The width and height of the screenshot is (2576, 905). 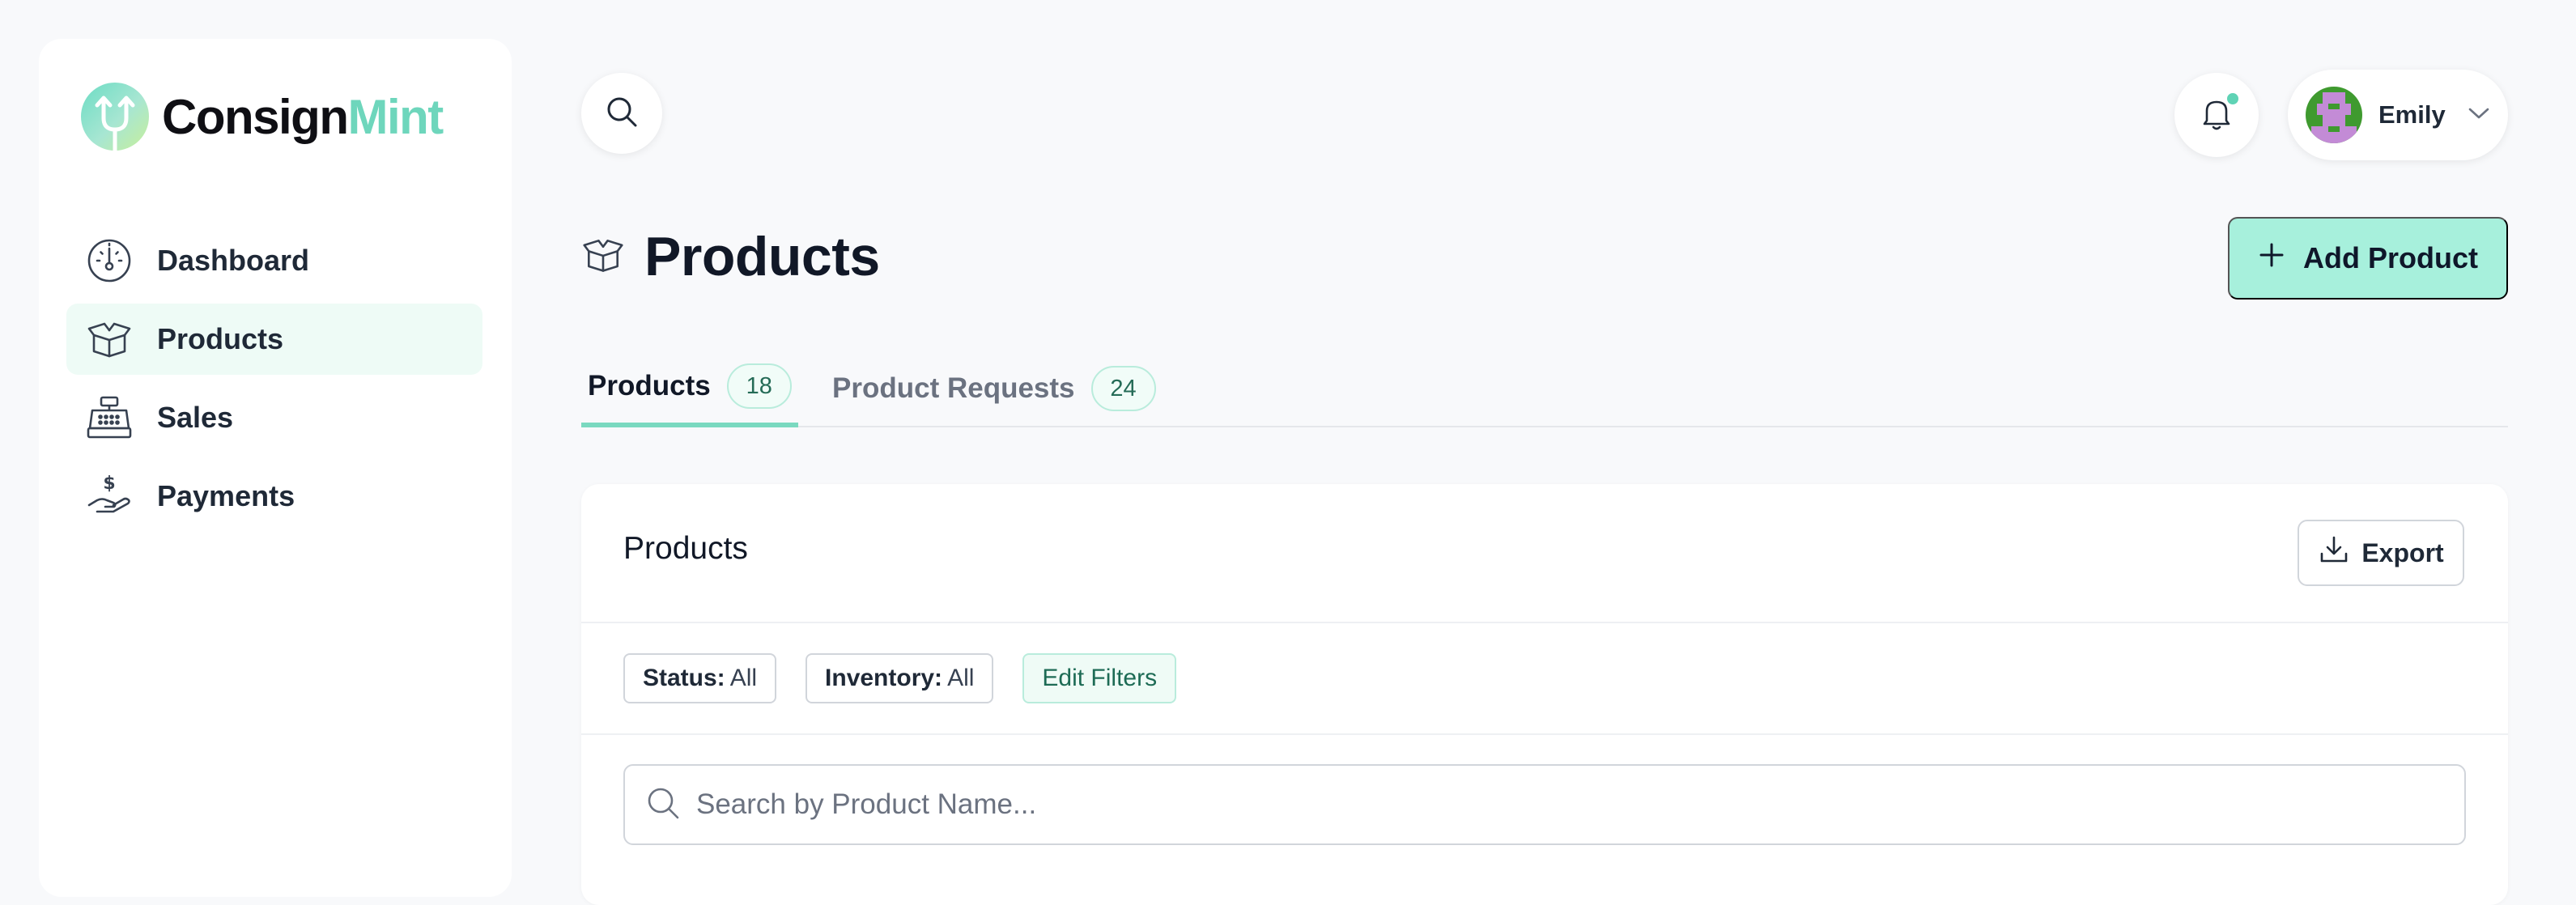 I want to click on logo-text-part1: Consign, so click(x=255, y=116).